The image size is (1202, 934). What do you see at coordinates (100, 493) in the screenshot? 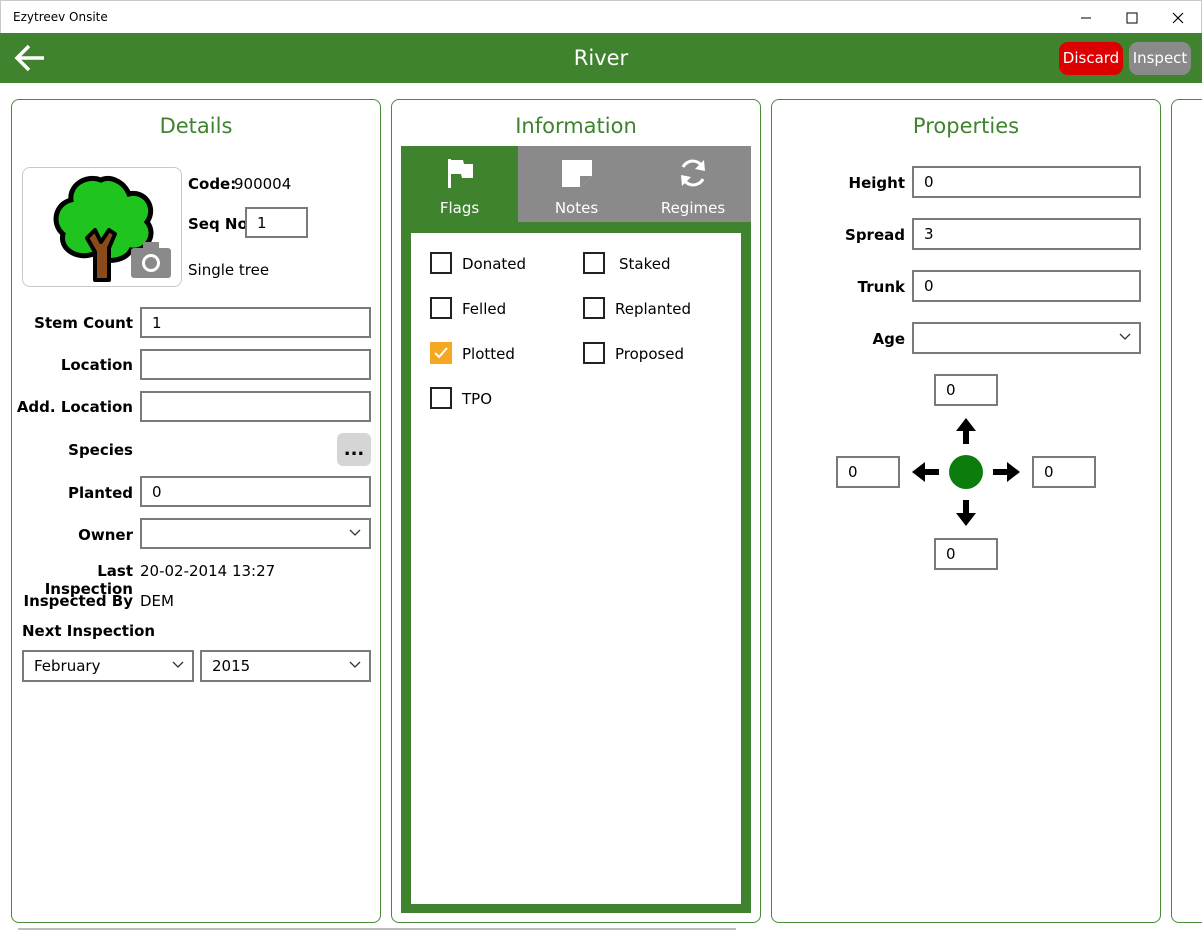
I see `planted-label: Planted` at bounding box center [100, 493].